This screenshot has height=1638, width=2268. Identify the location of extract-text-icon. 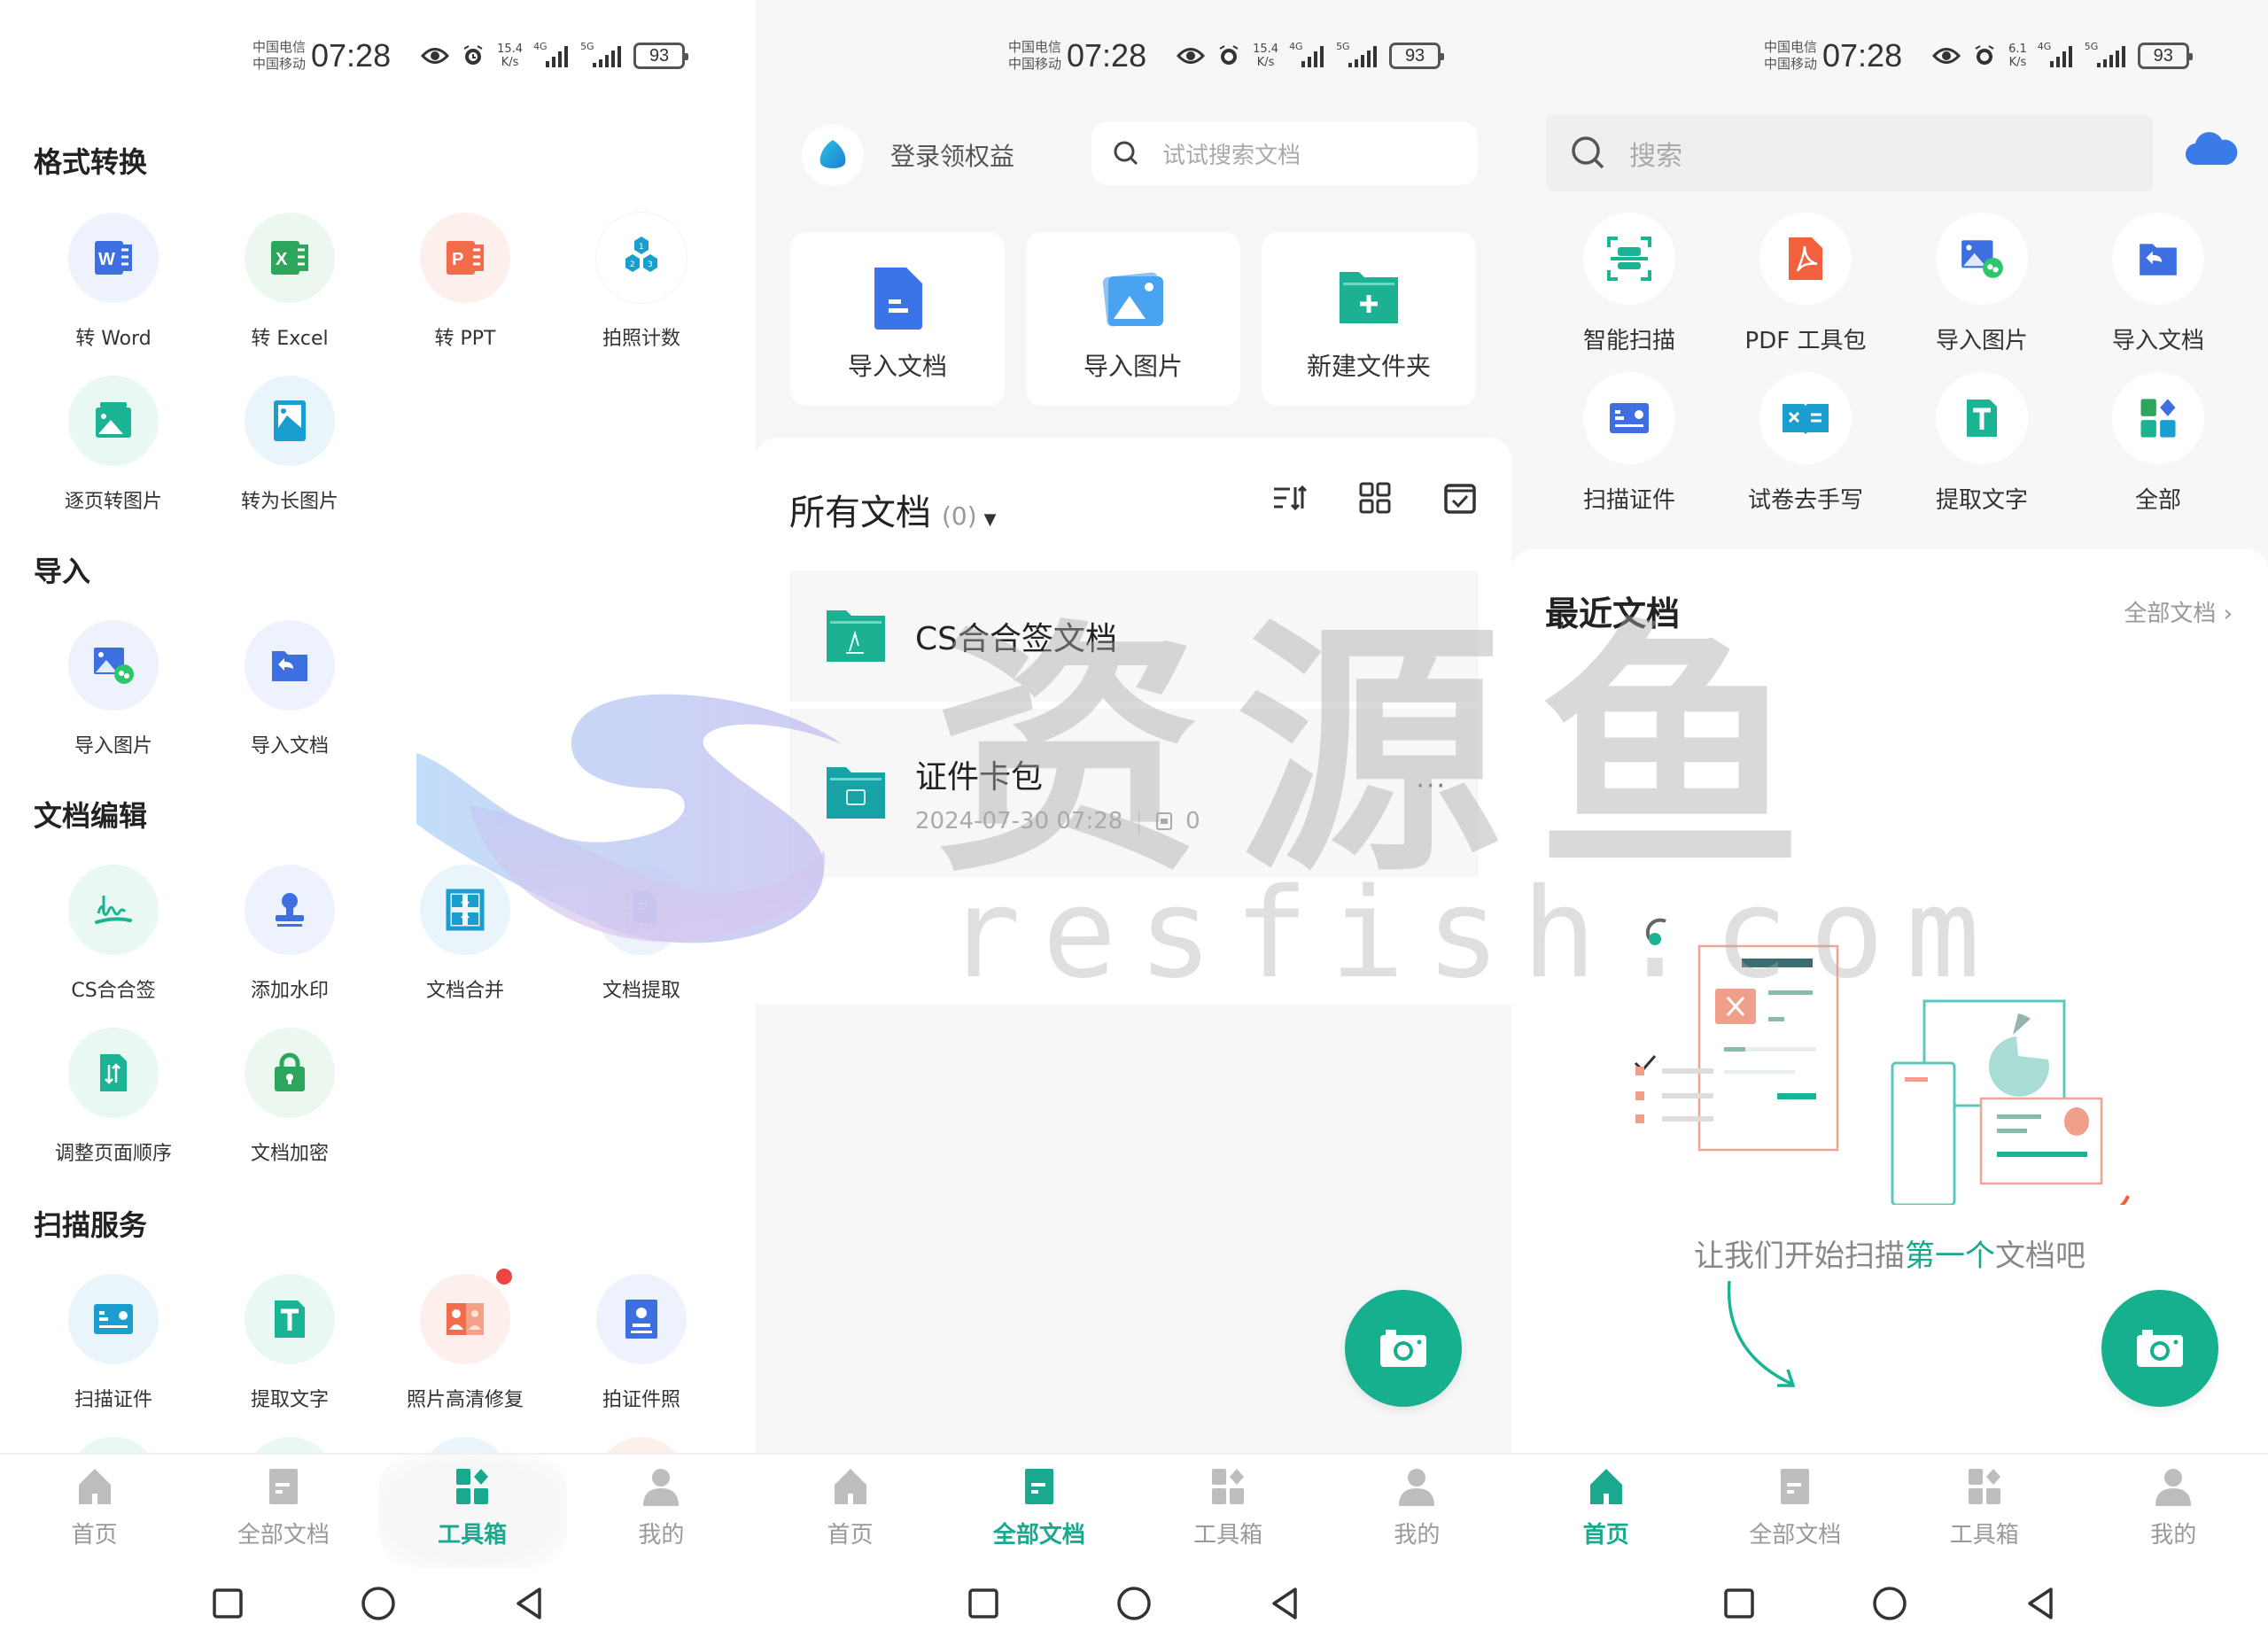
(1982, 418).